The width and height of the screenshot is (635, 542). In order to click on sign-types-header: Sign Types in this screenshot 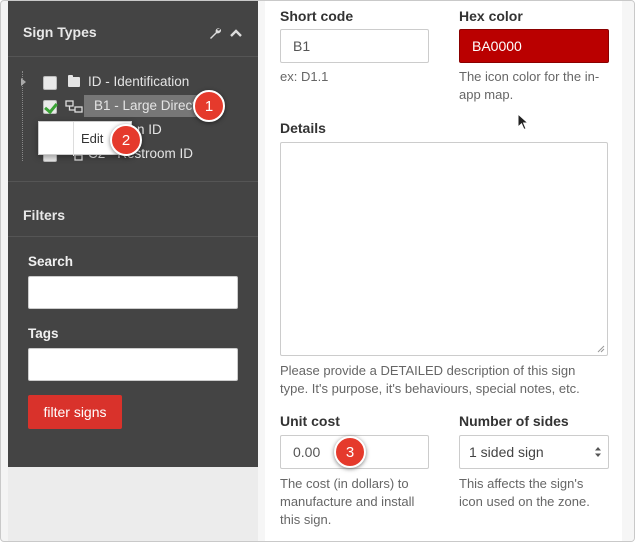, I will do `click(133, 29)`.